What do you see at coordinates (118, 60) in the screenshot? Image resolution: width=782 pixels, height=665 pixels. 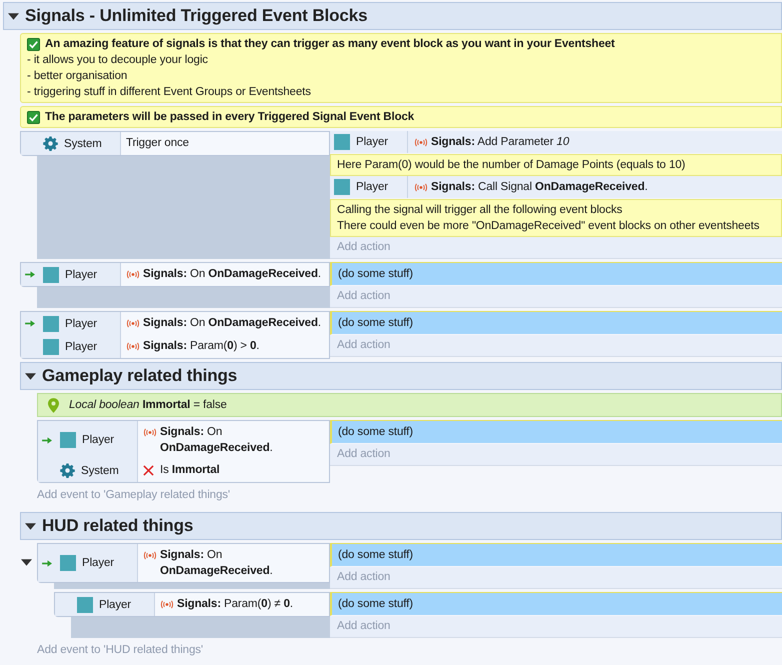 I see `comment-line: - it allows you to decouple your logic` at bounding box center [118, 60].